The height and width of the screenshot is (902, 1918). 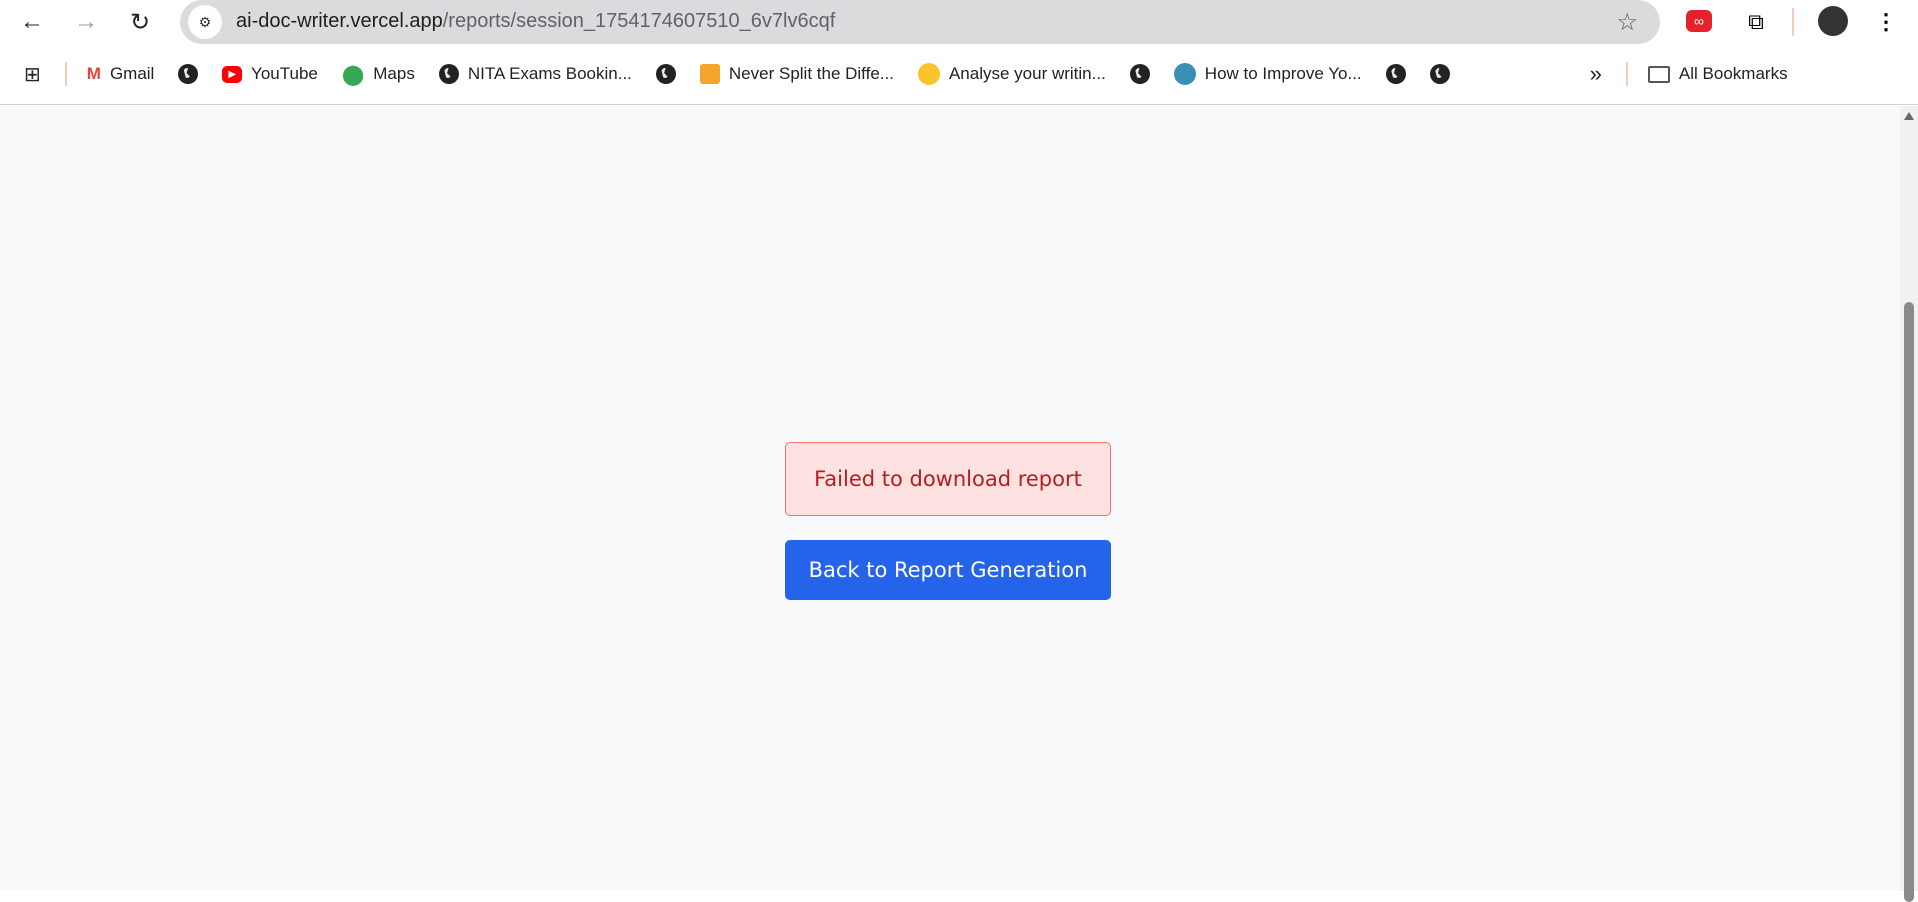 What do you see at coordinates (339, 21) in the screenshot?
I see `url-host: ai-doc-writer.vercel.app` at bounding box center [339, 21].